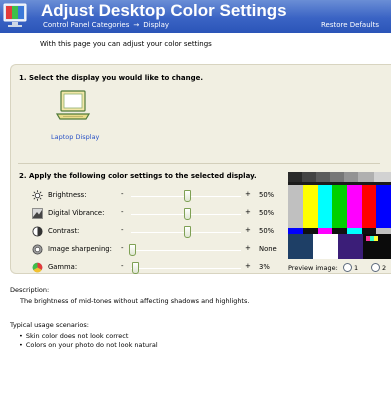  I want to click on breadcrumb-arrow-icon: →, so click(136, 25).